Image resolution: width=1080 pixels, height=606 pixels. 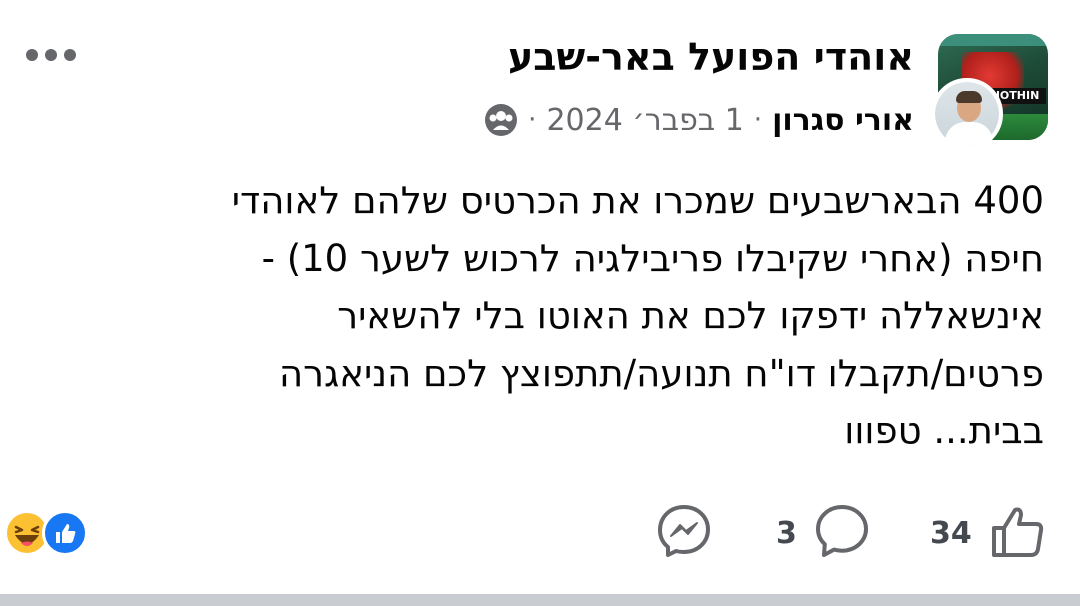 I want to click on like-reaction-icon, so click(x=65, y=533).